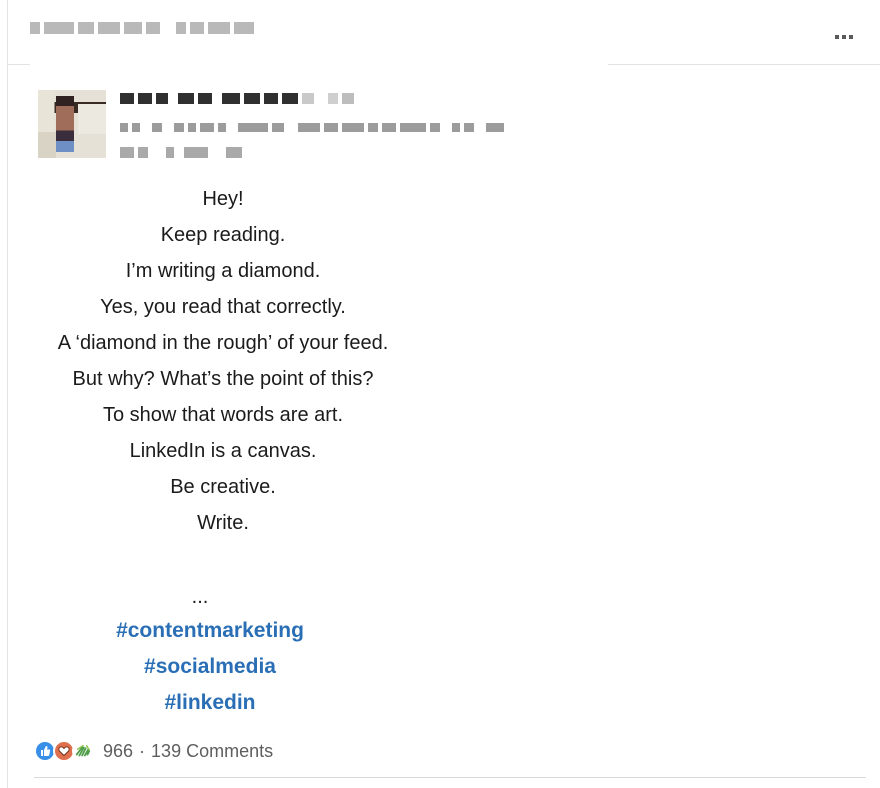 This screenshot has height=788, width=880. I want to click on hashtag-link-contentmarketing: #contentmarketing, so click(210, 631).